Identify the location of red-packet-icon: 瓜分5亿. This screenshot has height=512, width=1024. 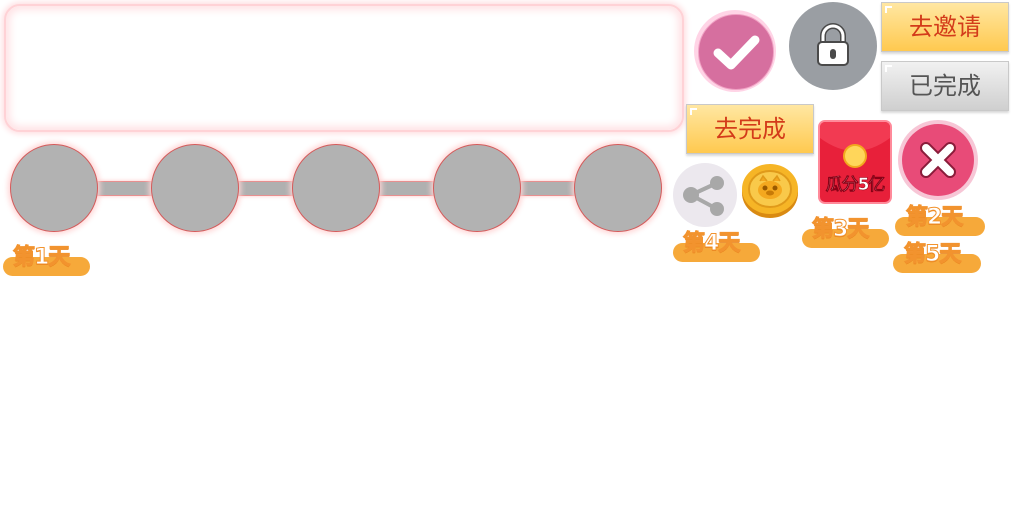
(855, 162).